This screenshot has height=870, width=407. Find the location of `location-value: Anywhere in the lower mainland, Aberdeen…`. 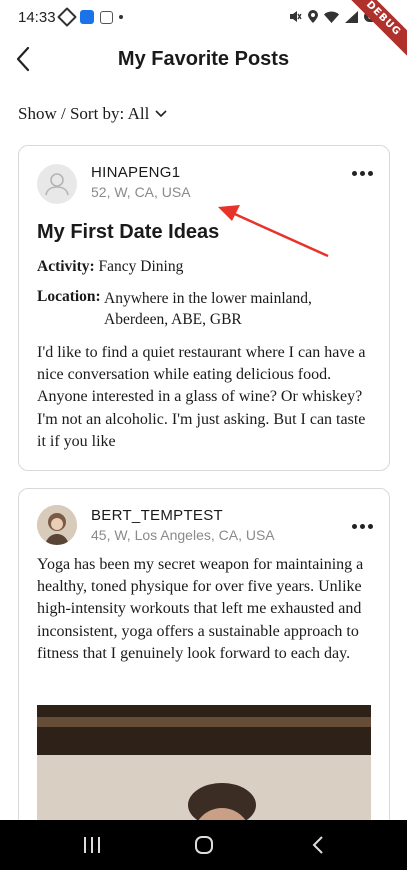

location-value: Anywhere in the lower mainland, Aberdeen… is located at coordinates (208, 309).